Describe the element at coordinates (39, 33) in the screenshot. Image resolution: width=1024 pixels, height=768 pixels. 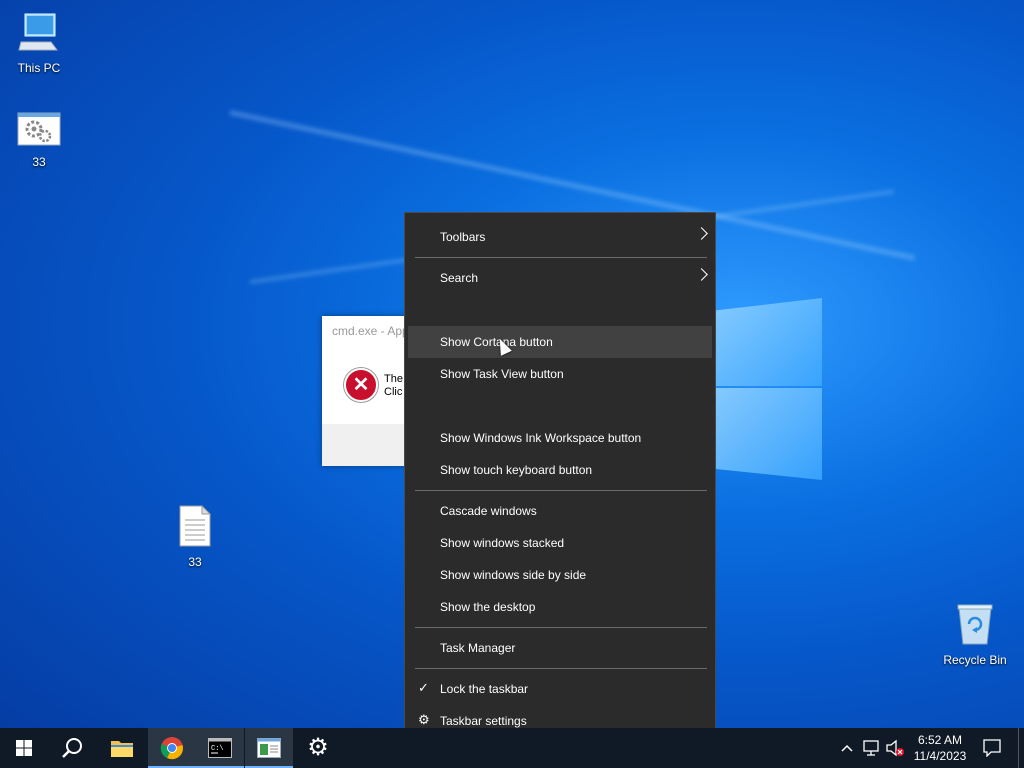
I see `this-pc-icon` at that location.